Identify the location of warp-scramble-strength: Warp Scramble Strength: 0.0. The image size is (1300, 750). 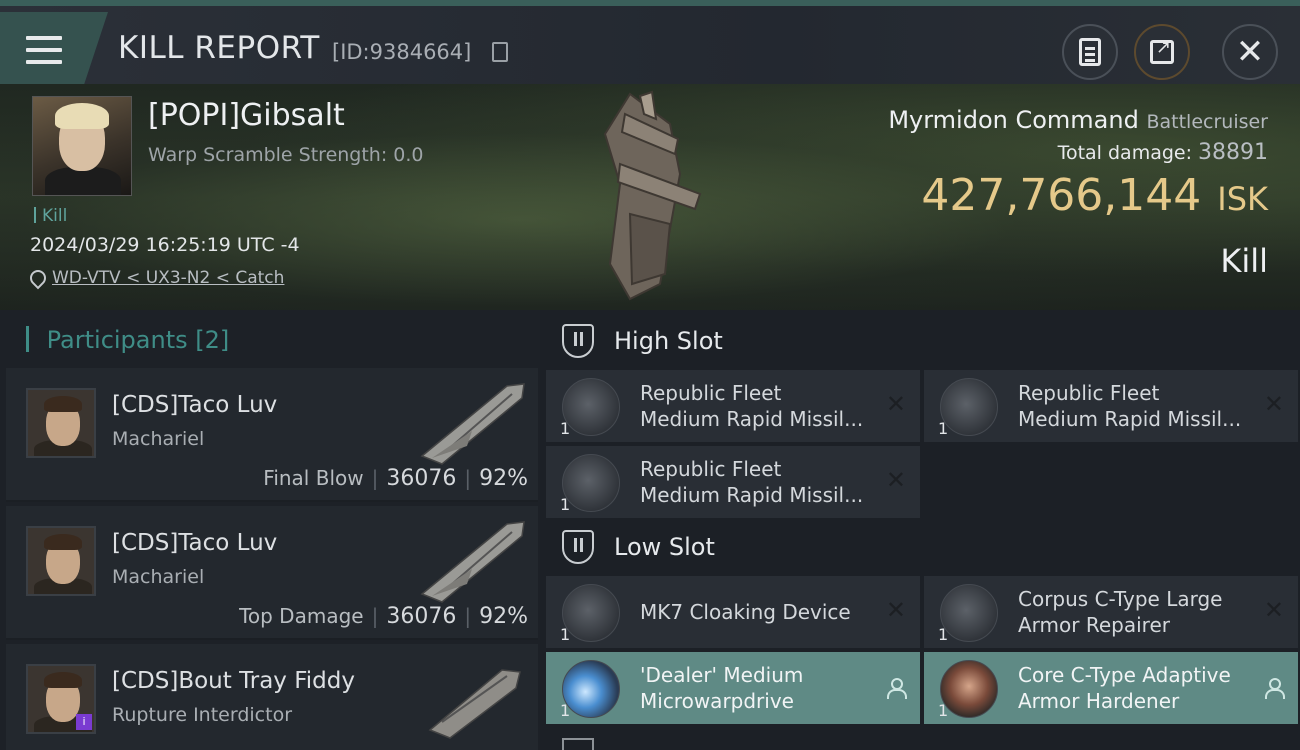
(286, 155).